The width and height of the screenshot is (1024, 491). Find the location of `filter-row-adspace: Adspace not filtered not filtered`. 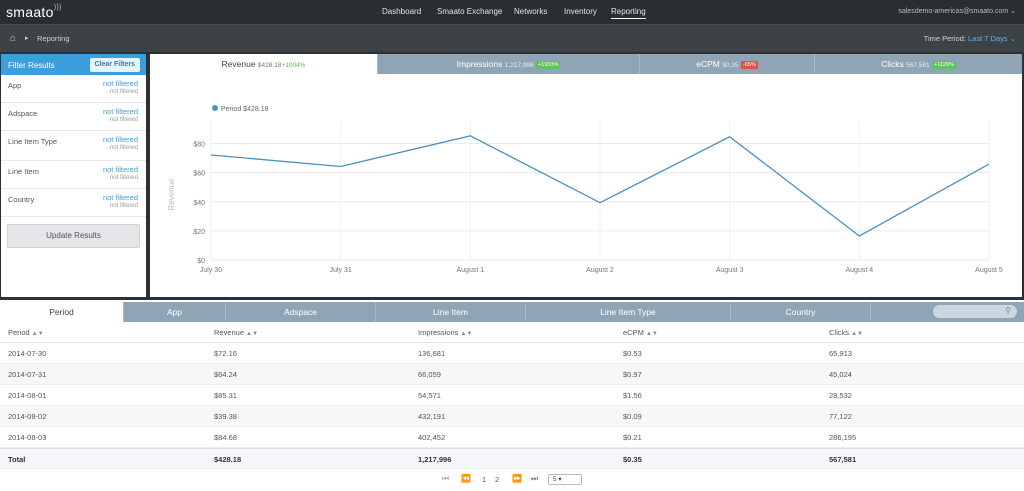

filter-row-adspace: Adspace not filtered not filtered is located at coordinates (73, 117).